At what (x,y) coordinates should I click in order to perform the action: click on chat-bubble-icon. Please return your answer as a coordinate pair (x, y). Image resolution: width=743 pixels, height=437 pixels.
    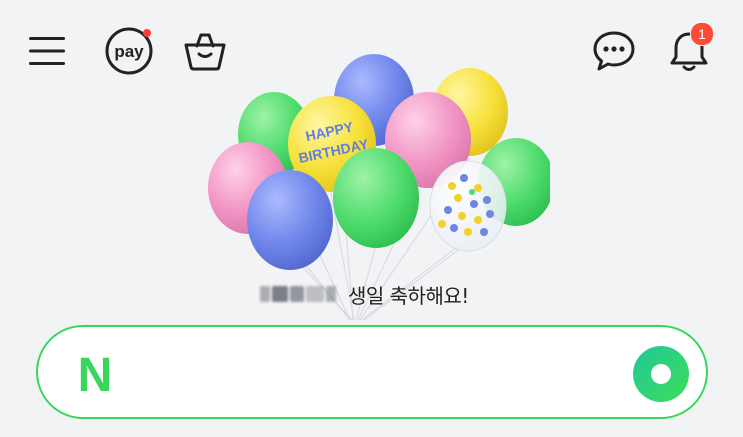
    Looking at the image, I should click on (614, 51).